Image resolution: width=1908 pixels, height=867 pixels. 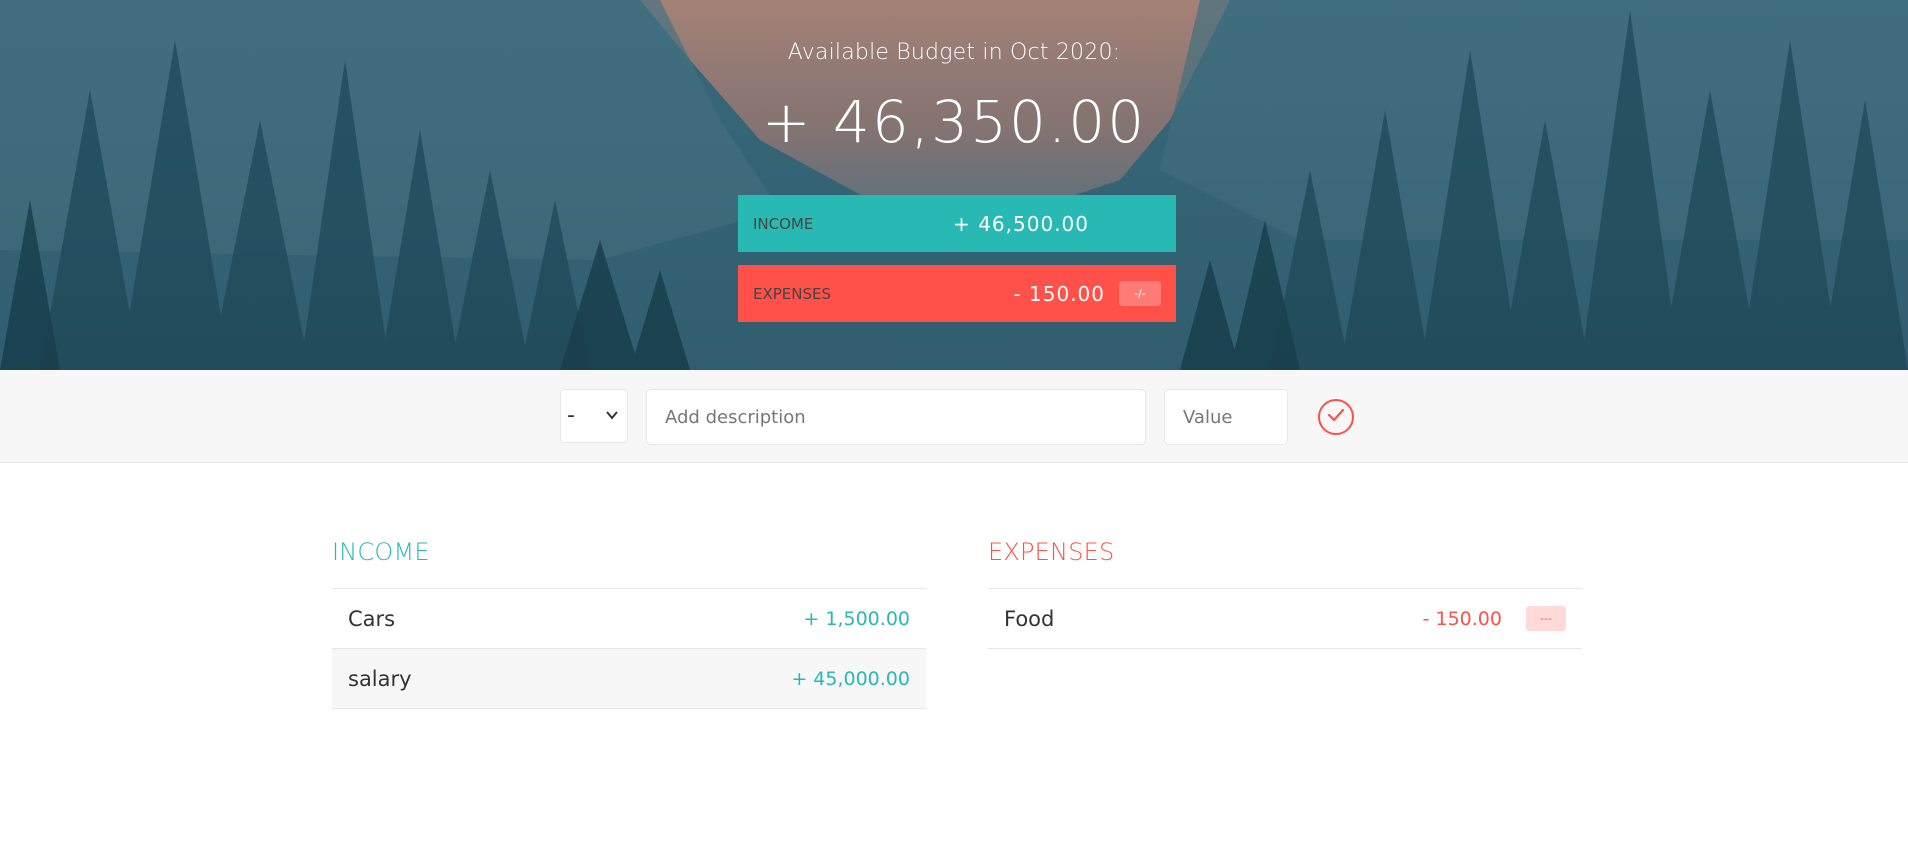 What do you see at coordinates (1140, 293) in the screenshot?
I see `expenses-percentage-badge: -/-` at bounding box center [1140, 293].